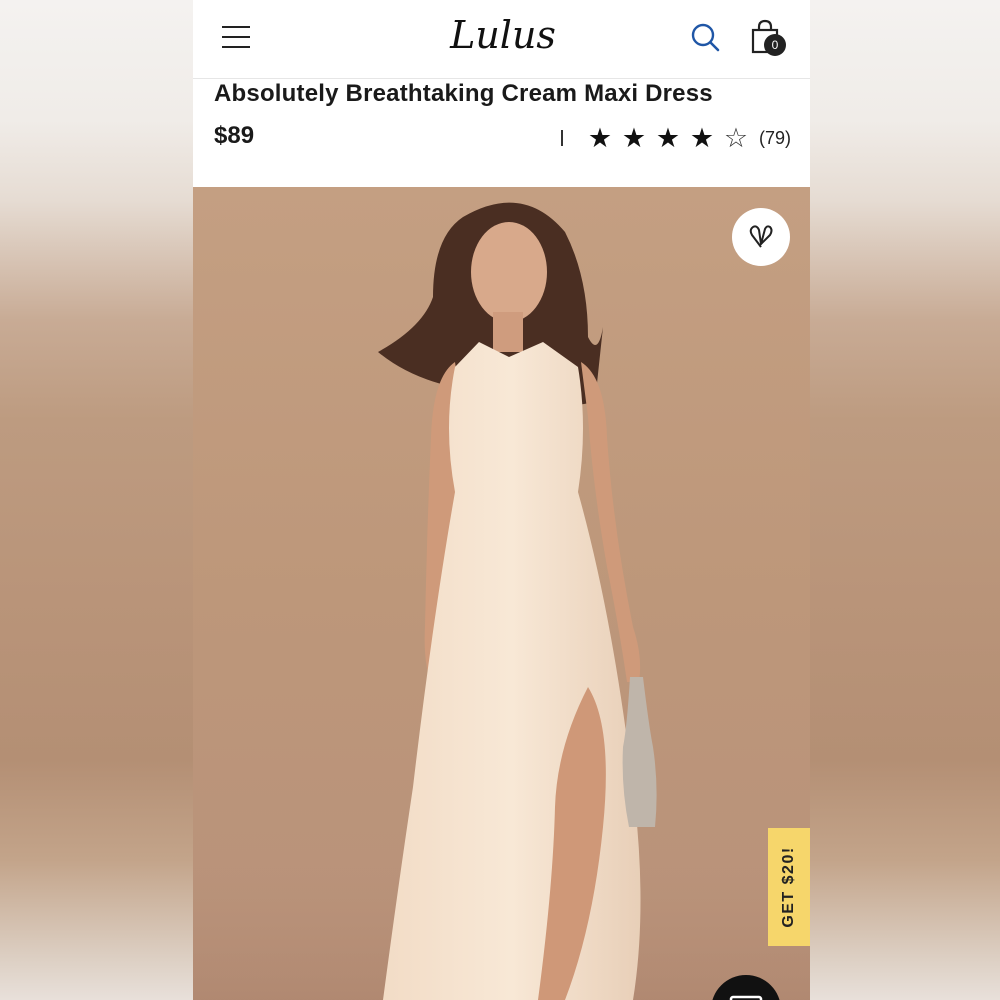 This screenshot has height=1000, width=1000. Describe the element at coordinates (705, 37) in the screenshot. I see `search-icon` at that location.